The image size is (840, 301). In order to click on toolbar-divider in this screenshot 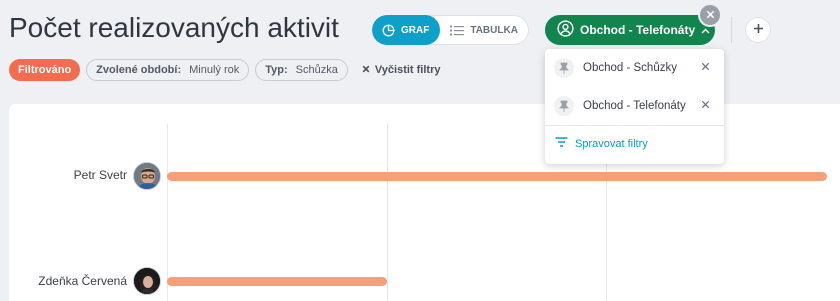, I will do `click(731, 30)`.